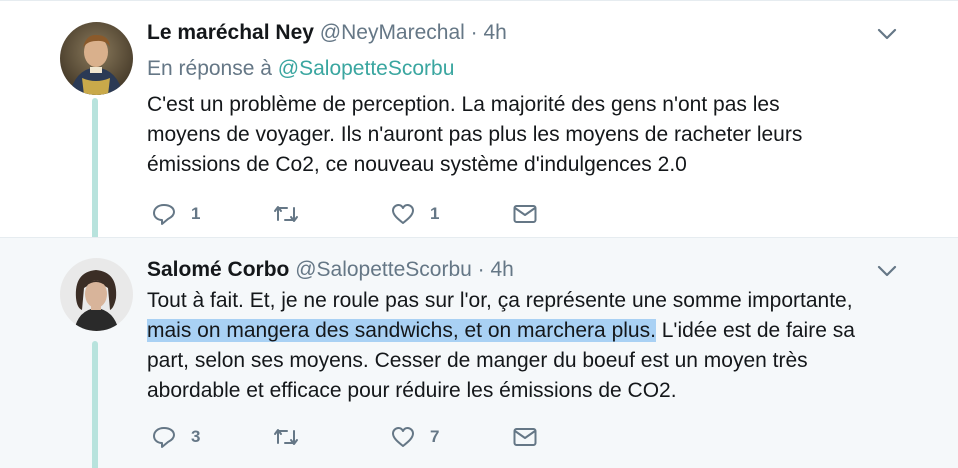 The image size is (958, 468). I want to click on like-button: 7, so click(414, 437).